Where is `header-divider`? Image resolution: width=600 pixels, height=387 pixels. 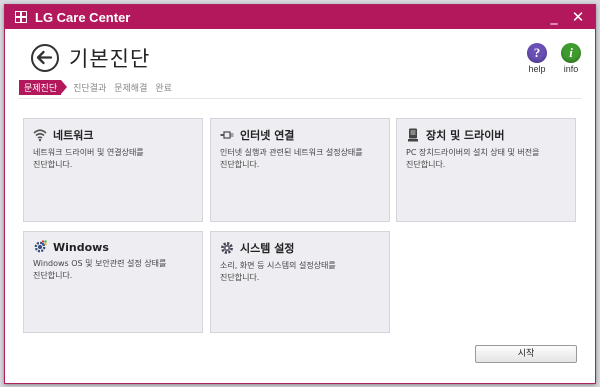 header-divider is located at coordinates (300, 98).